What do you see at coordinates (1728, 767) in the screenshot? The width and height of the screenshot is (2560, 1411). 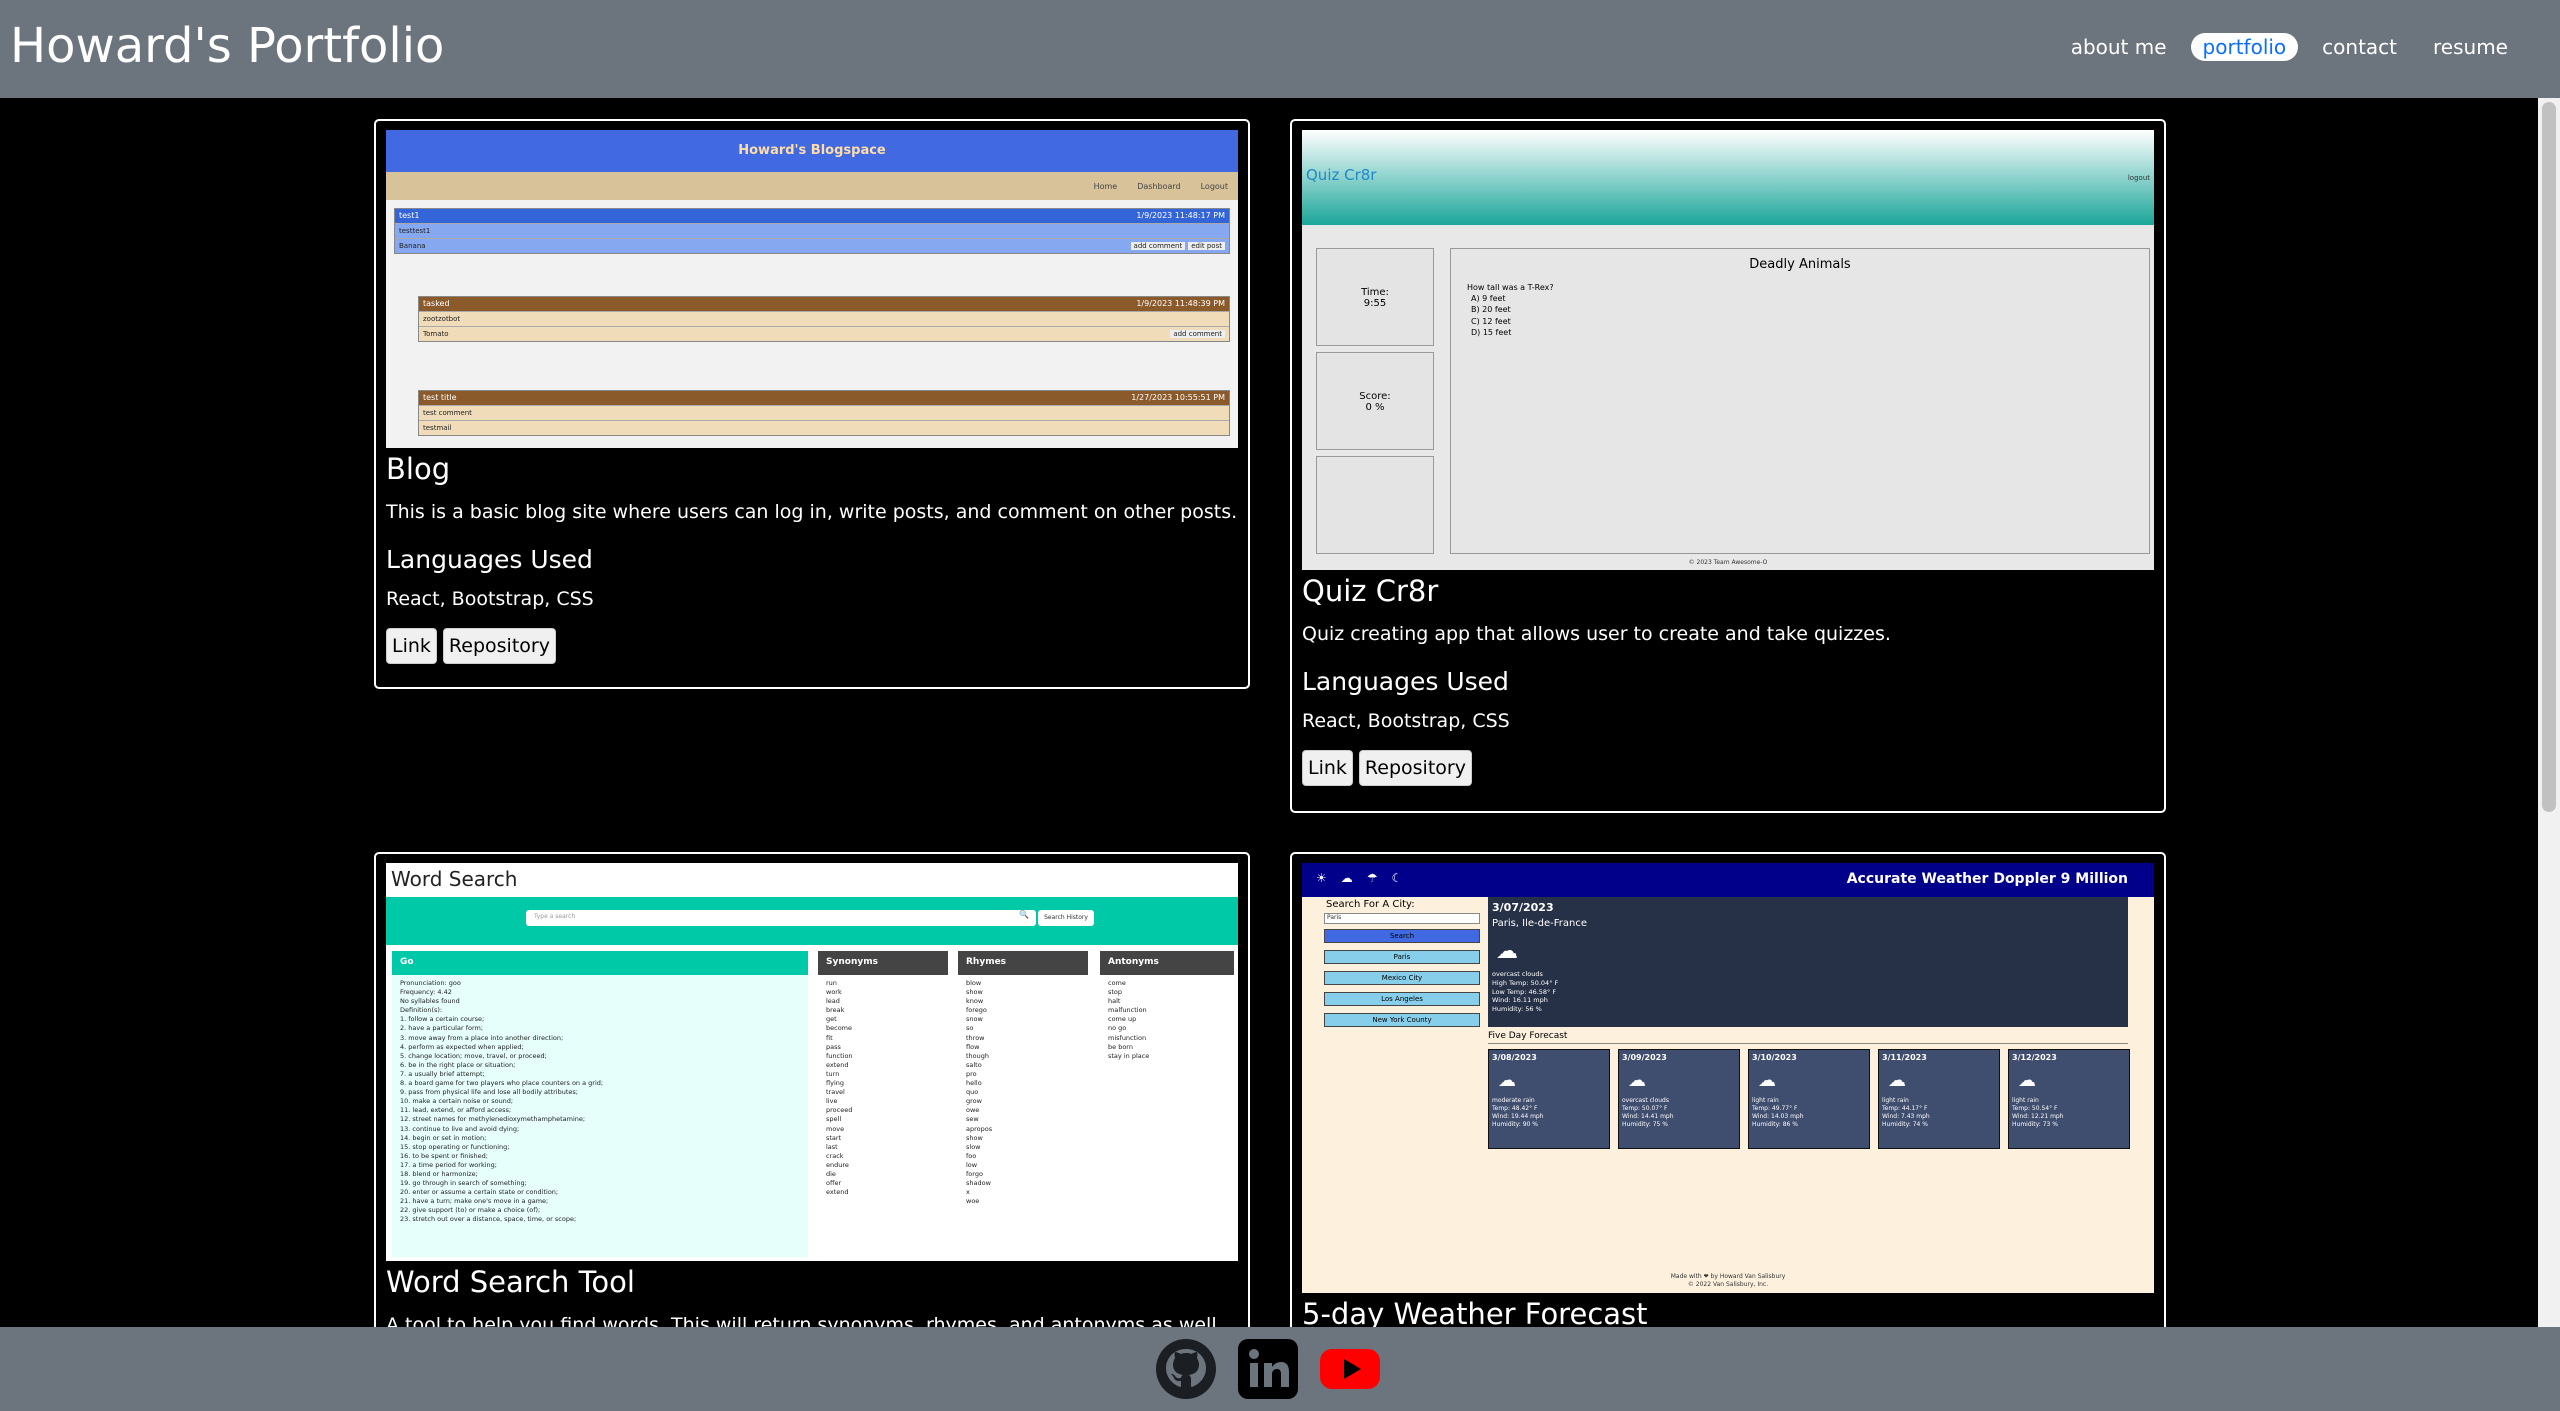 I see `project-buttons: Link Repository` at bounding box center [1728, 767].